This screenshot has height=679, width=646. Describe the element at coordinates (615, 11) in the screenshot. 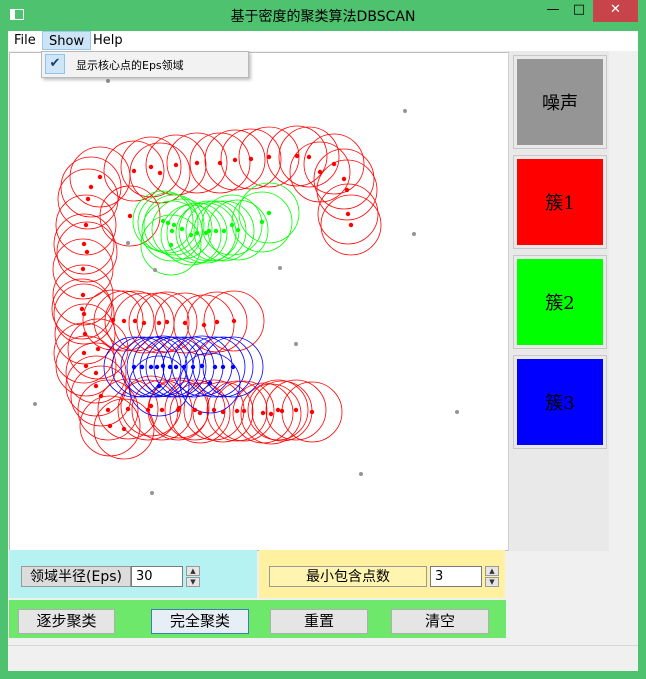

I see `close-button: ✕` at that location.